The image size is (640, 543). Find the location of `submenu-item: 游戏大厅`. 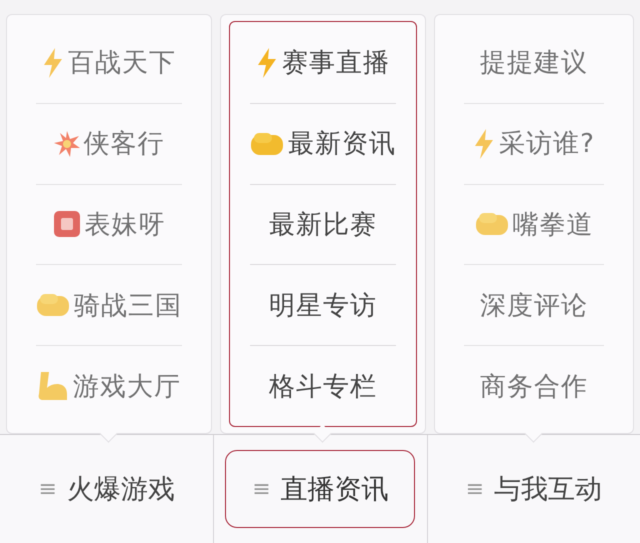

submenu-item: 游戏大厅 is located at coordinates (127, 386).